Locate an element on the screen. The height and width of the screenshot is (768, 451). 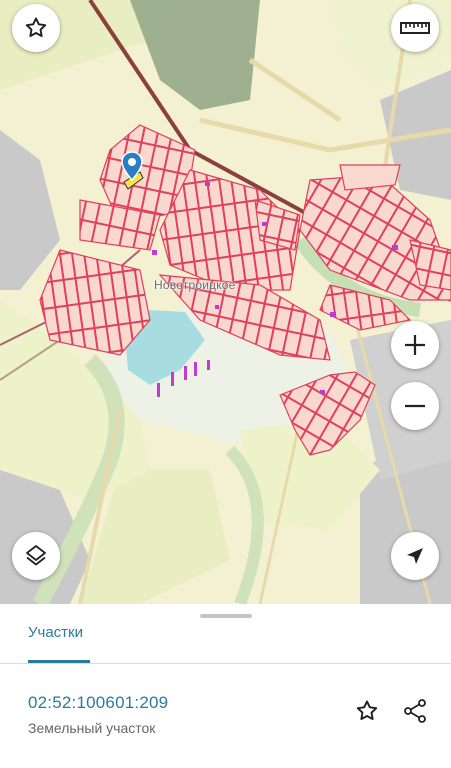
layers-button is located at coordinates (36, 556).